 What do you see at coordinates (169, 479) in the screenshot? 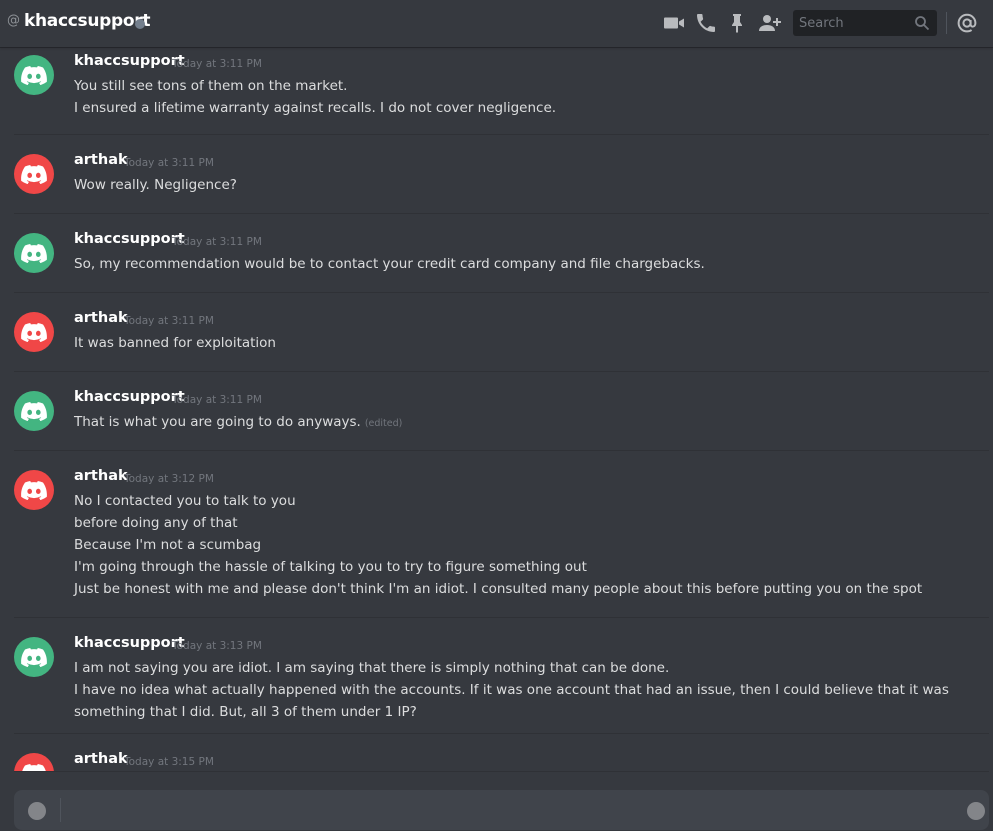
I see `message-timestamp: Today at 3:12 PM` at bounding box center [169, 479].